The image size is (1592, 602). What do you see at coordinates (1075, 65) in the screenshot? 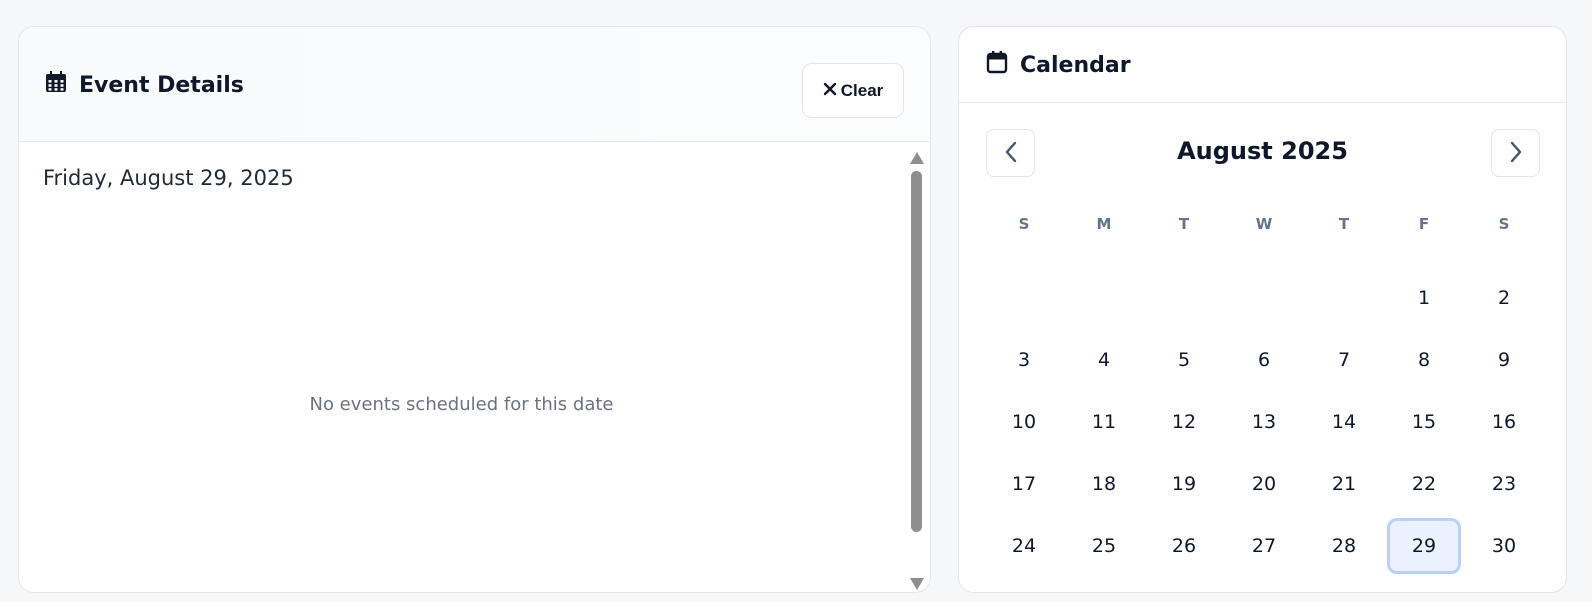
I see `calendar-title-text: Calendar` at bounding box center [1075, 65].